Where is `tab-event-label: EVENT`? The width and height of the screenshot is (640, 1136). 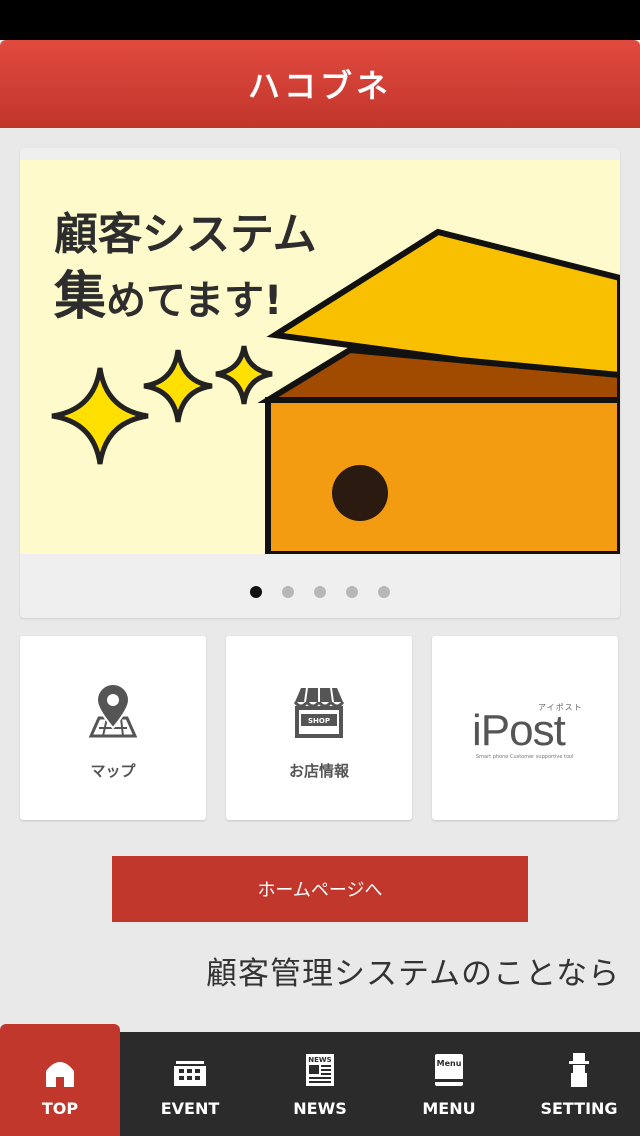 tab-event-label: EVENT is located at coordinates (190, 1108).